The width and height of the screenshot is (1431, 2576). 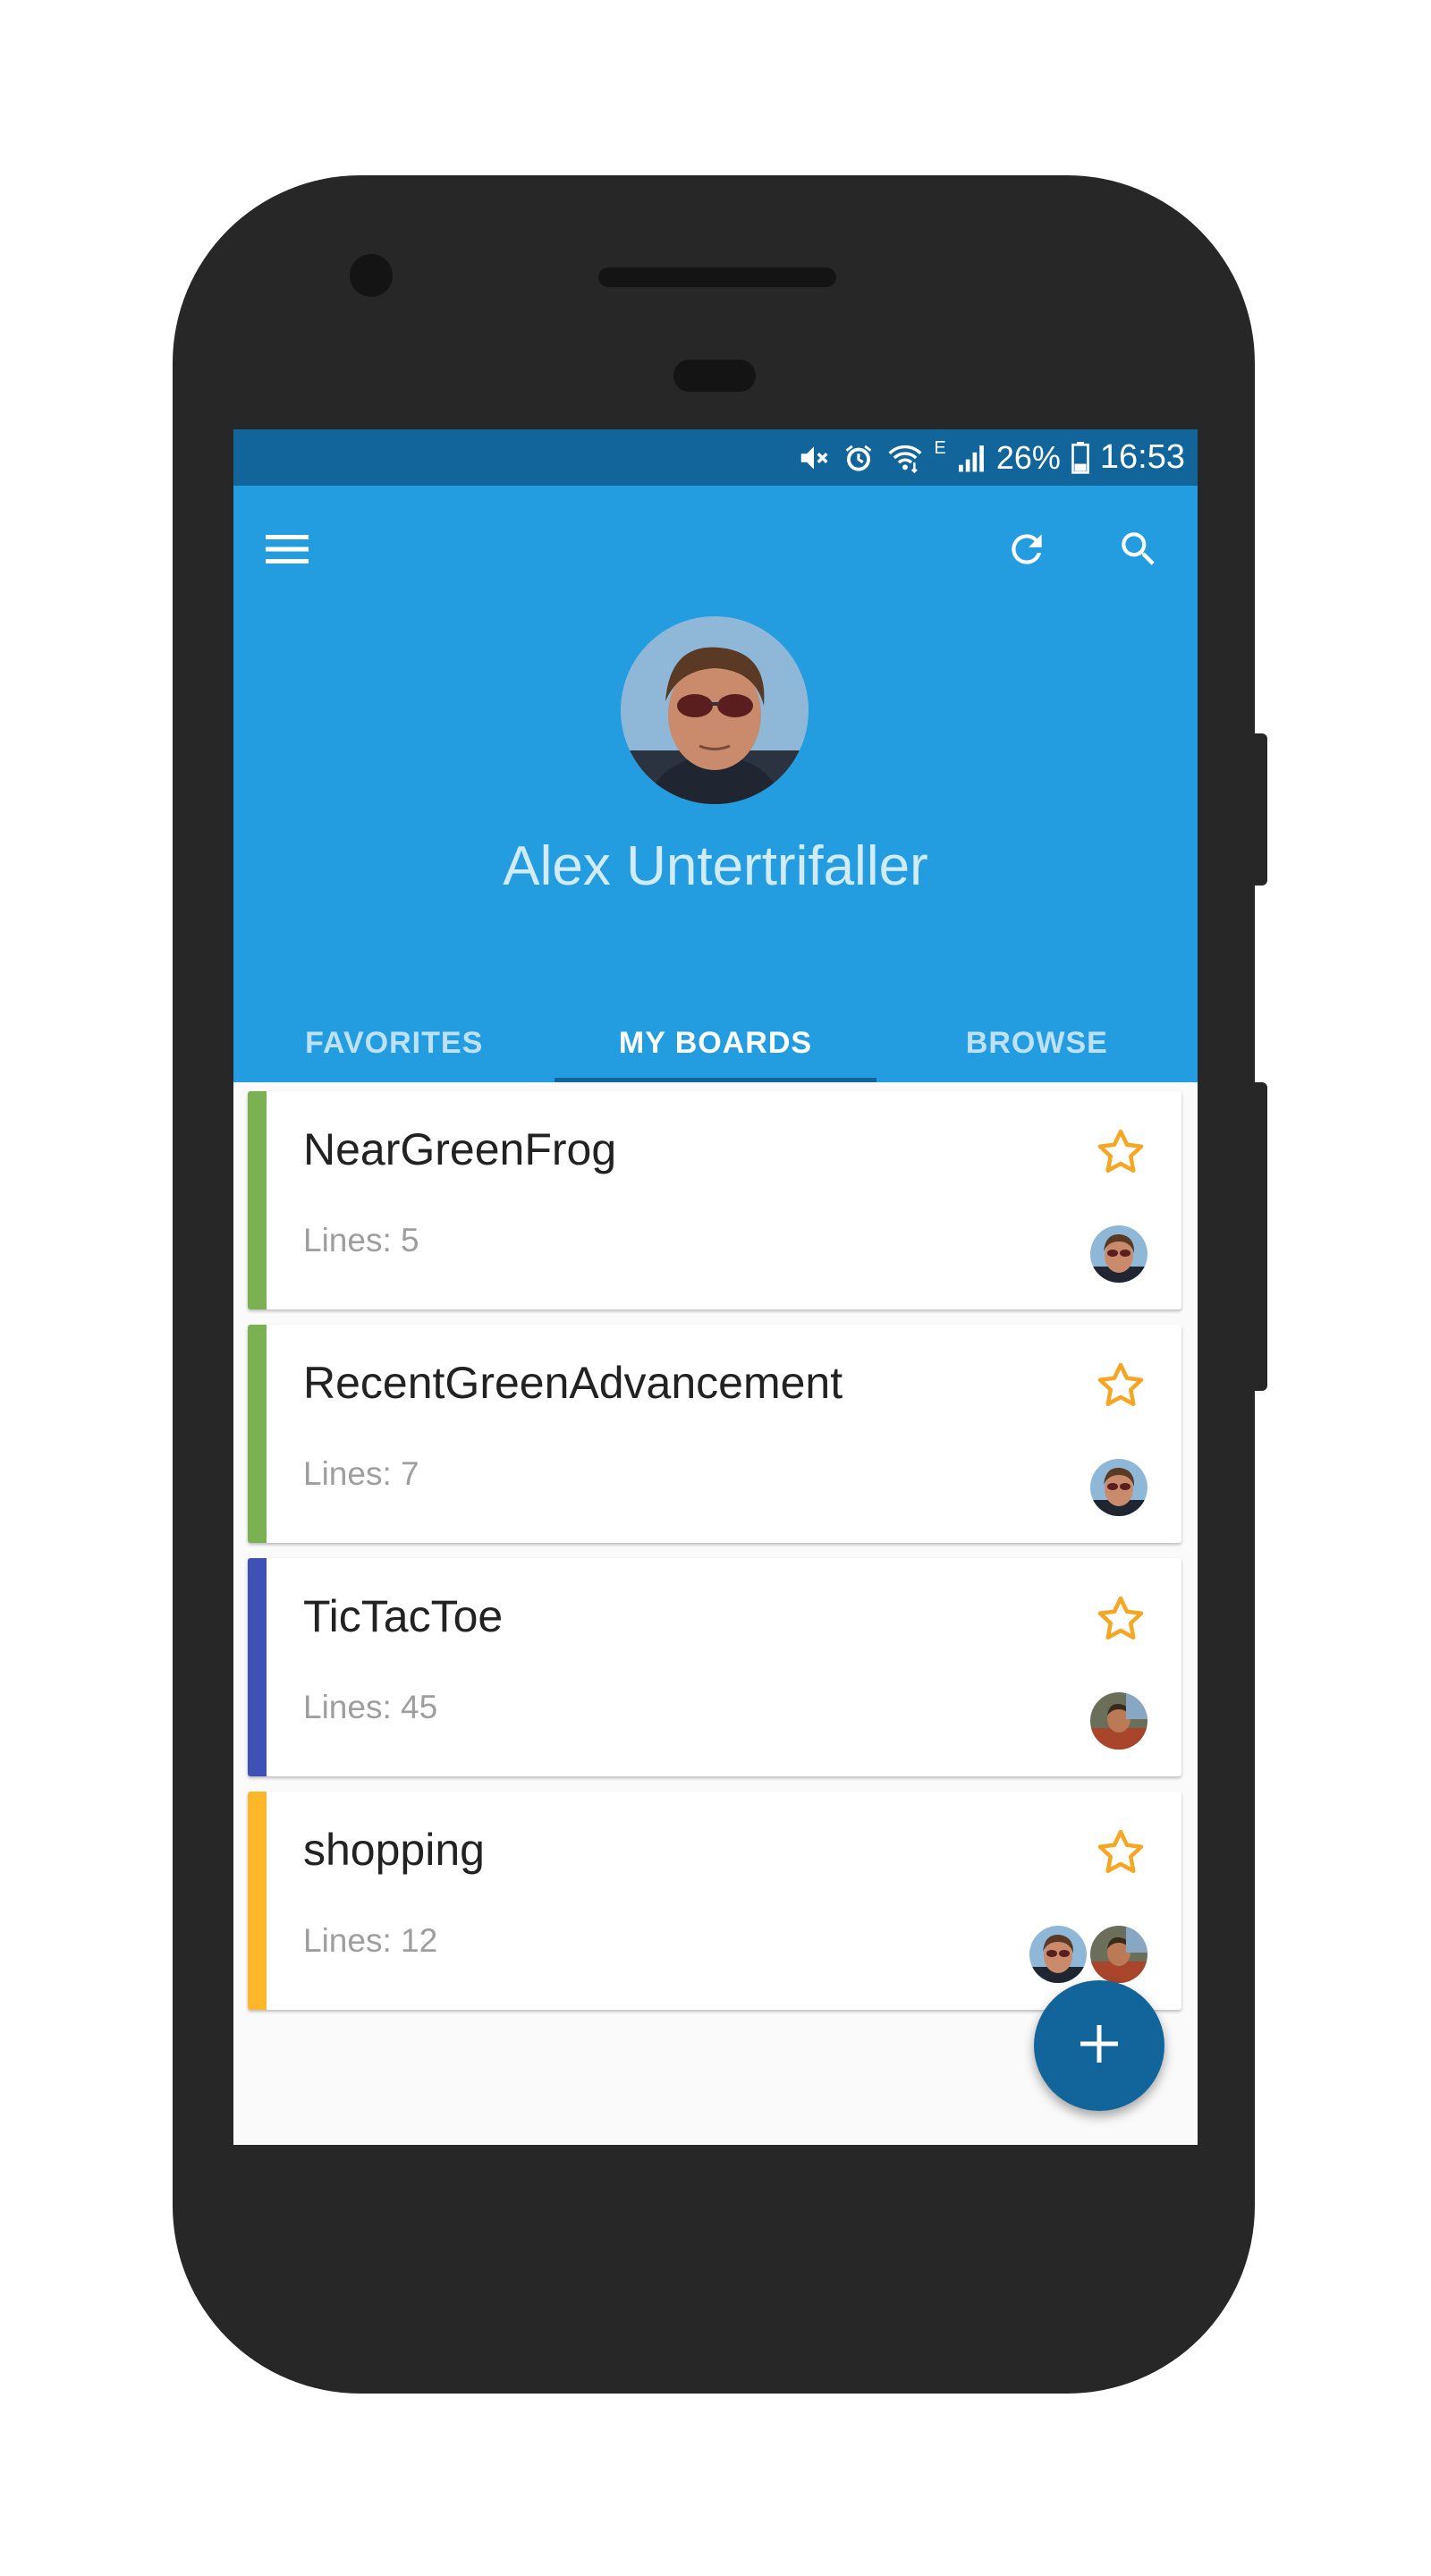 What do you see at coordinates (715, 1901) in the screenshot?
I see `board-card: shopping Lines: 12` at bounding box center [715, 1901].